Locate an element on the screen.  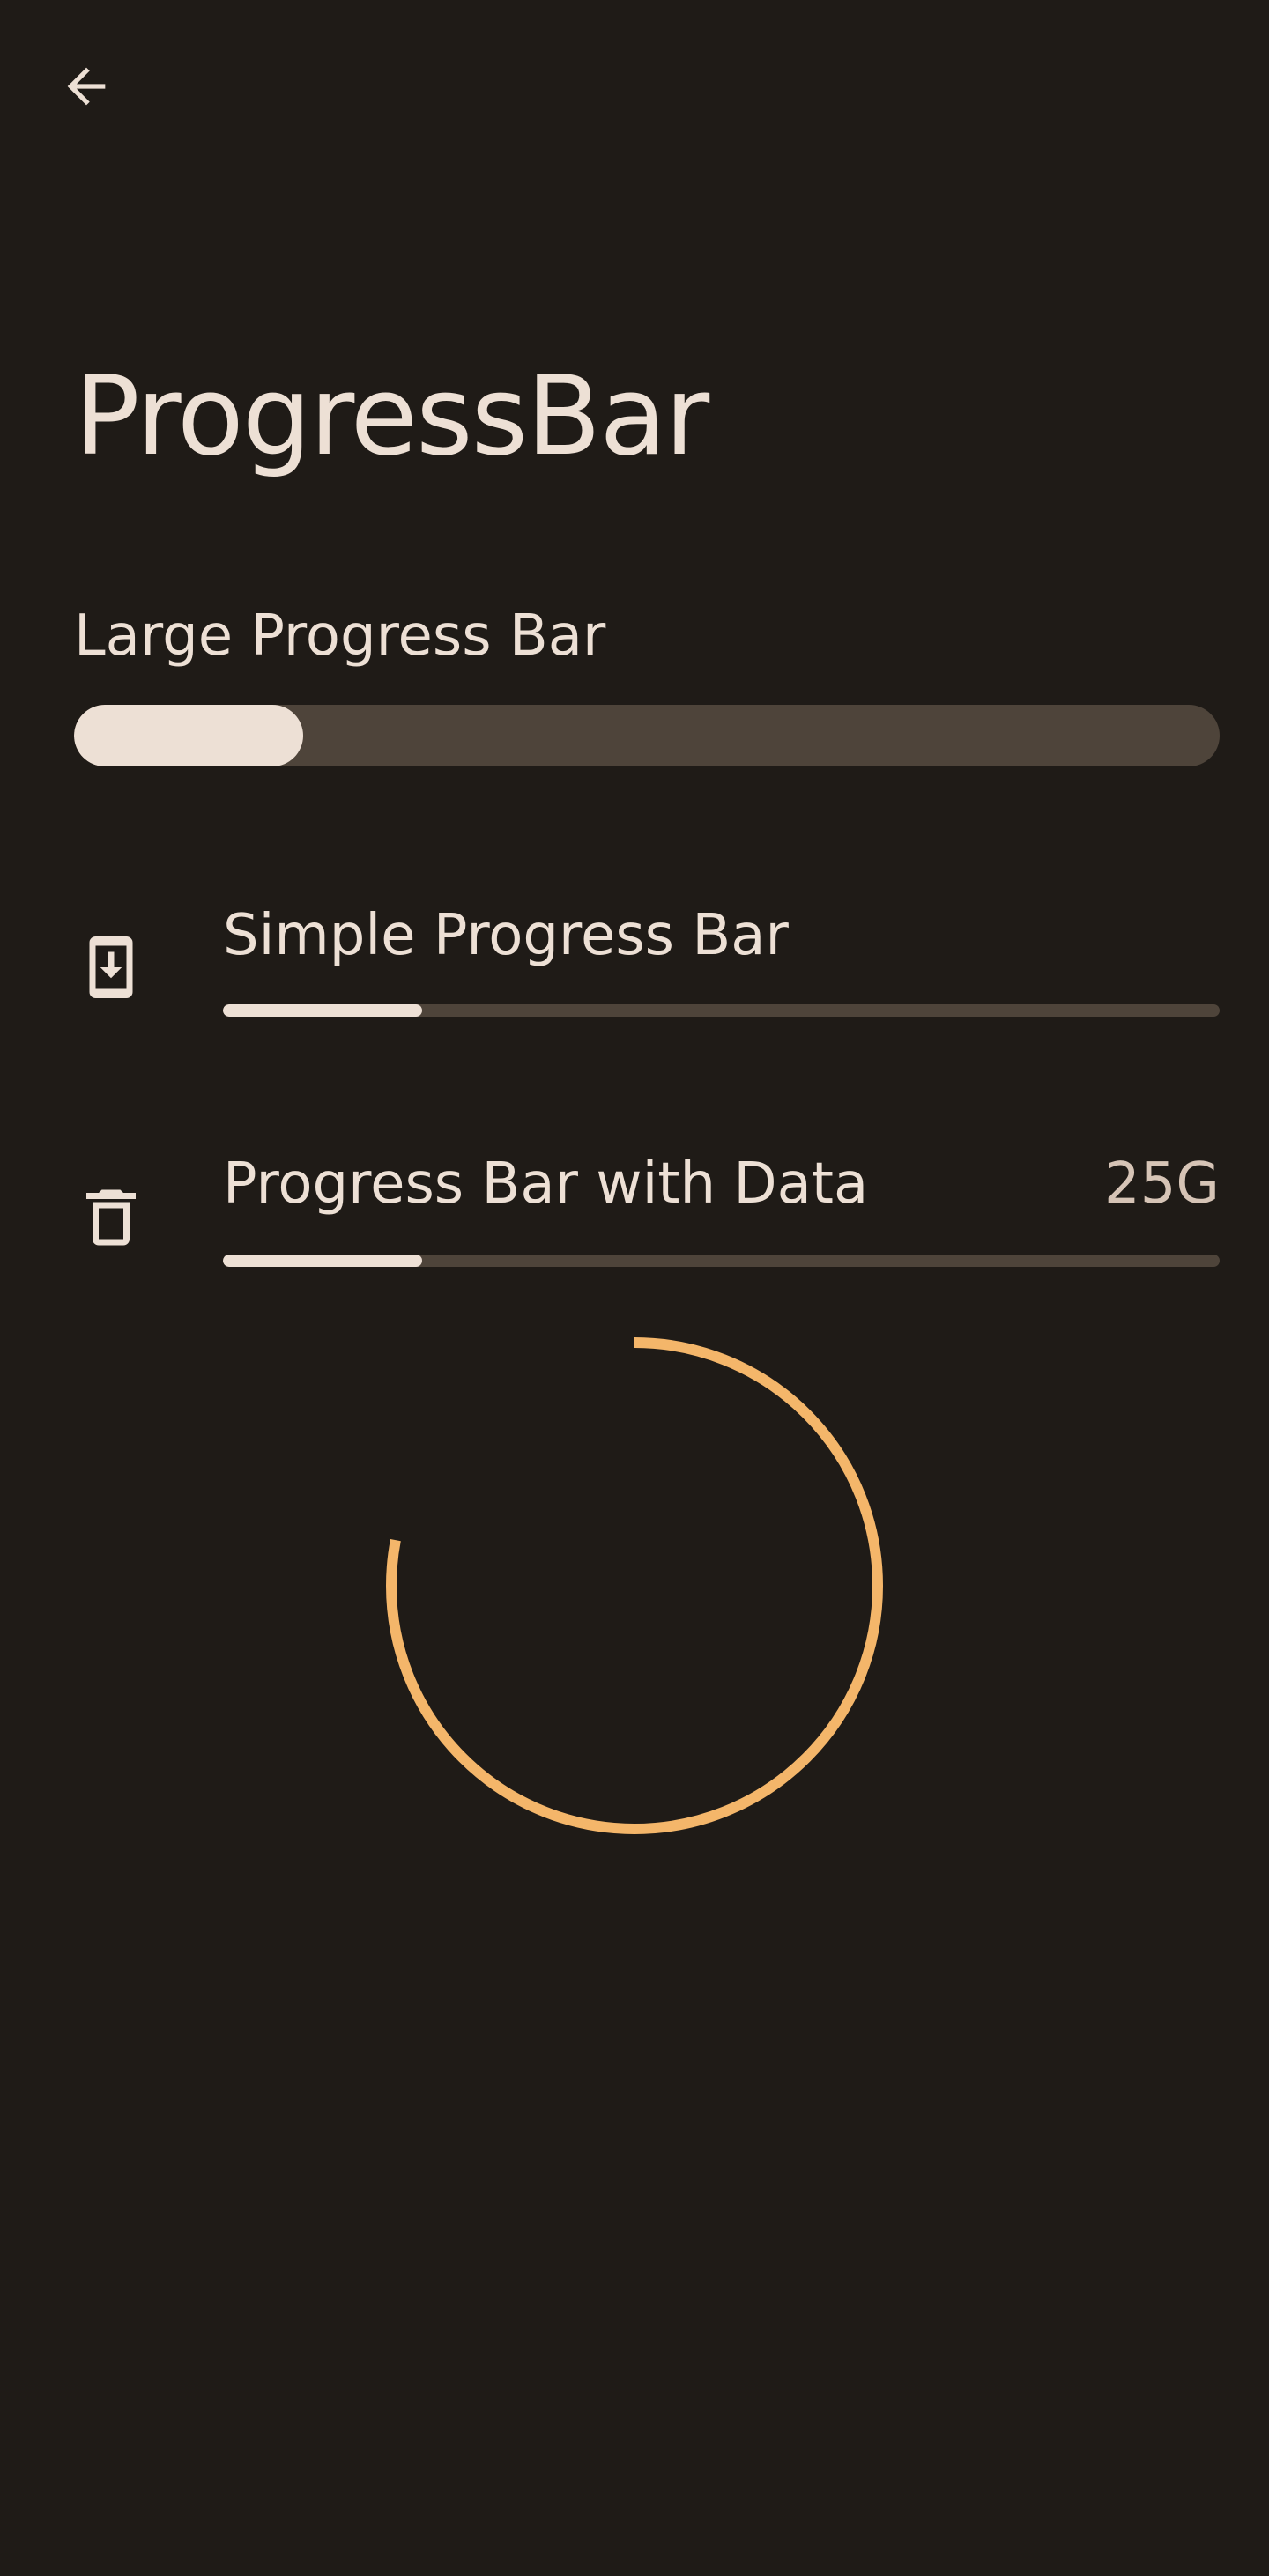
data-progress-fill is located at coordinates (323, 1261).